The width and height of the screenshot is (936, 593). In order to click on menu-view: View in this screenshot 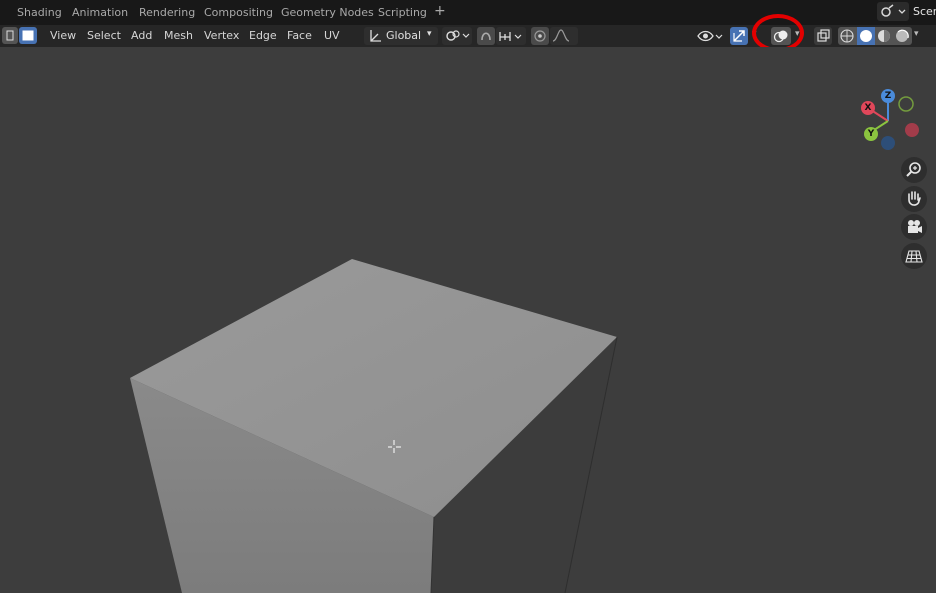, I will do `click(63, 36)`.